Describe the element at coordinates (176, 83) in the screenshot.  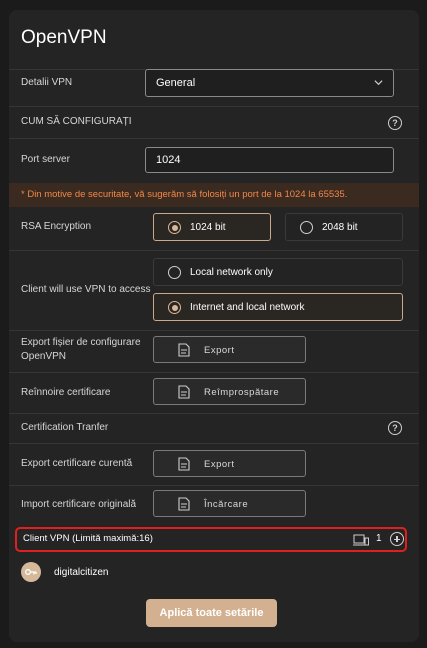
I see `vpn-details-value: General` at that location.